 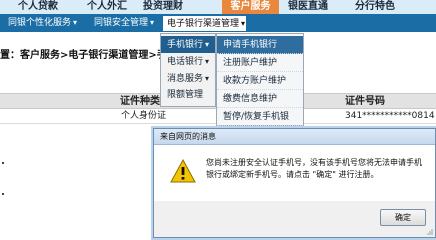 I want to click on nav-branch-features: 分行特色, so click(x=379, y=7).